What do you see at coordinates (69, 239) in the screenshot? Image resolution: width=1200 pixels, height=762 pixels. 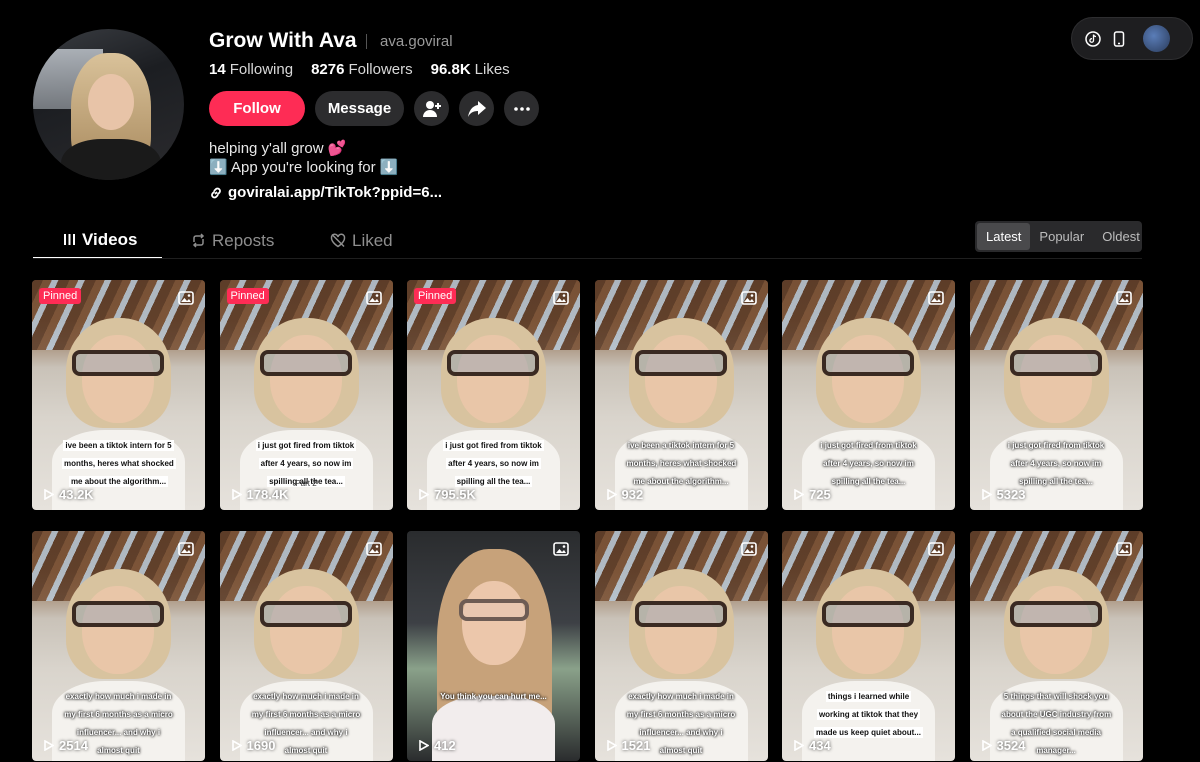 I see `grid-icon` at bounding box center [69, 239].